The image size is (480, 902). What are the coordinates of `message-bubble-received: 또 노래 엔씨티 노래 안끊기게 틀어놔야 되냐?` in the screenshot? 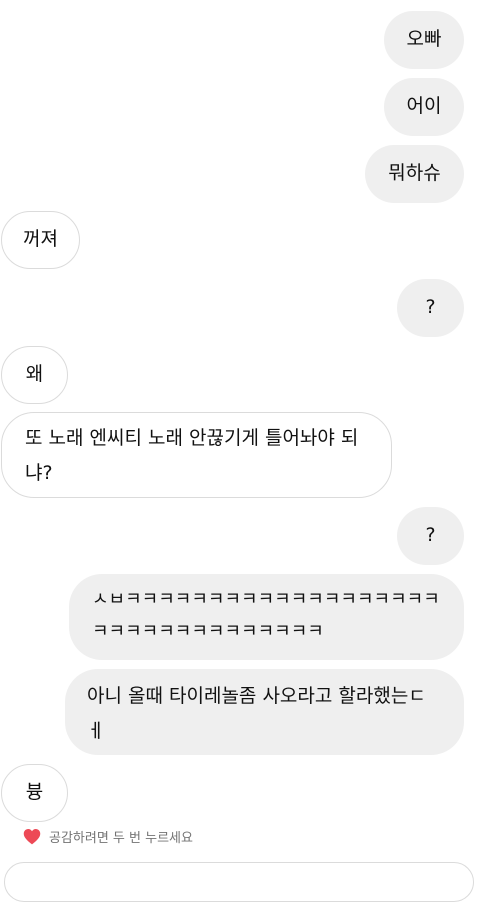 It's located at (196, 455).